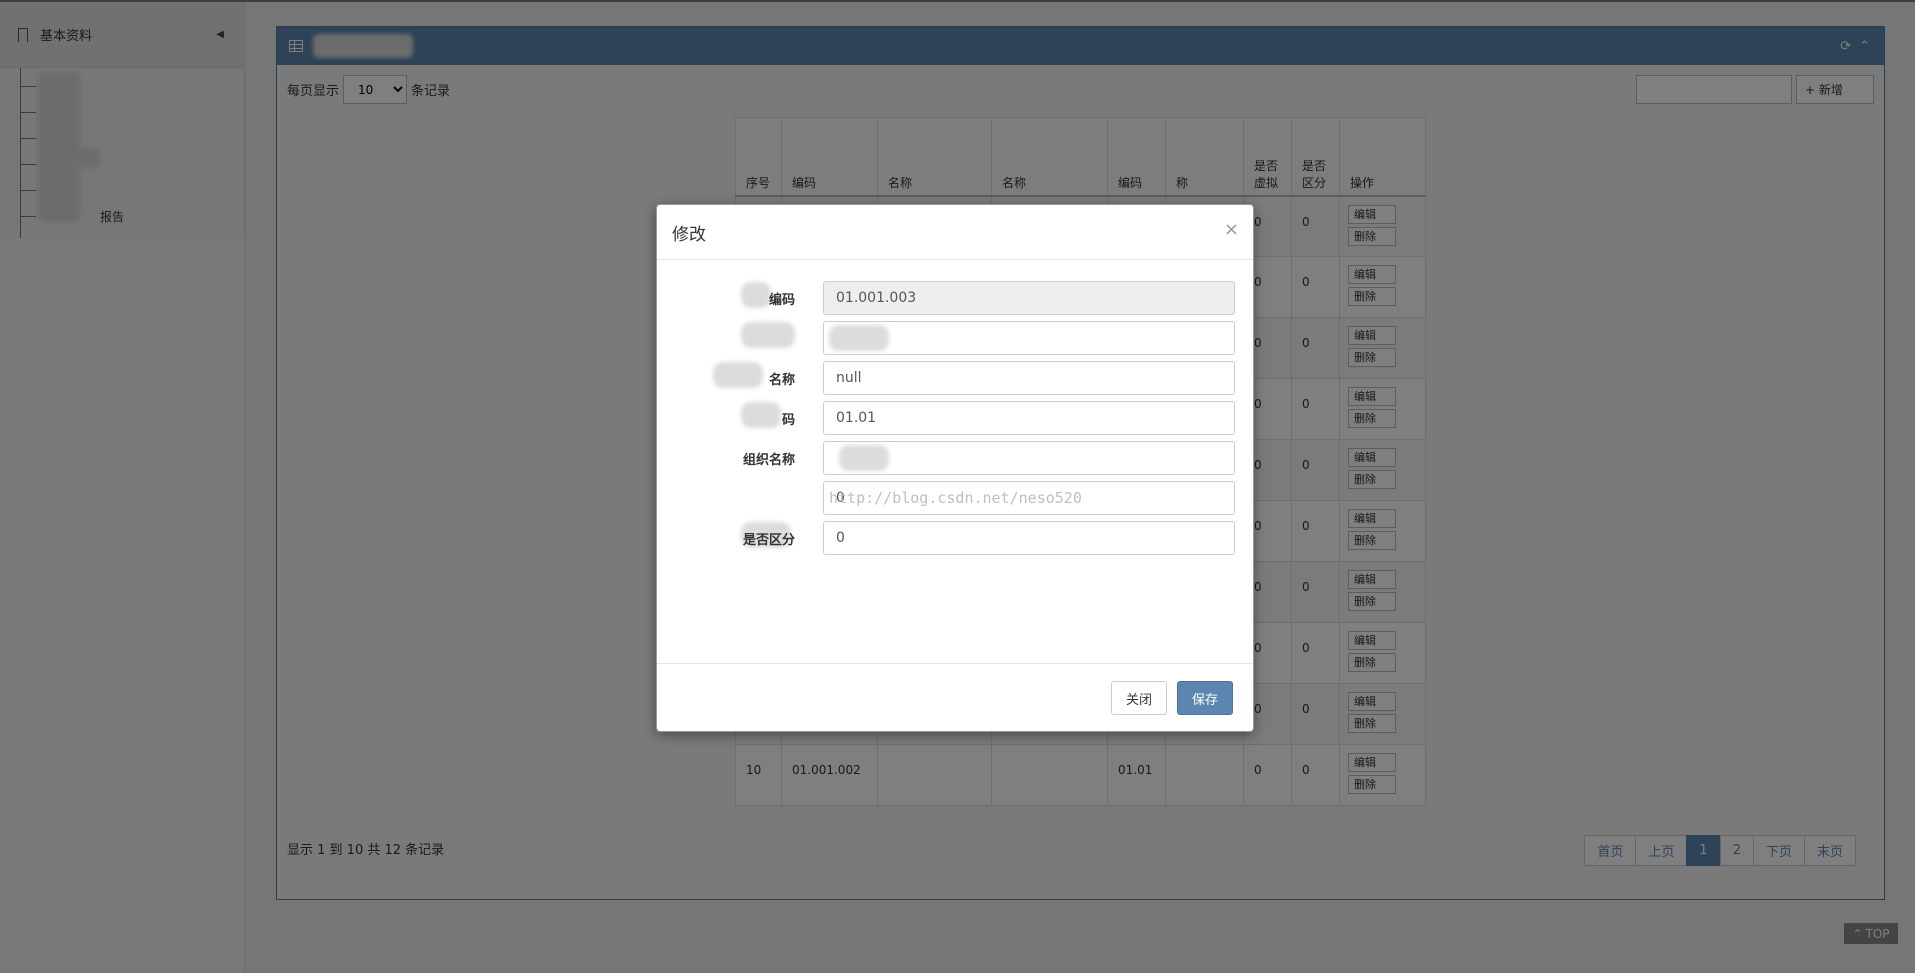  I want to click on modal-header: 修改 ×, so click(955, 232).